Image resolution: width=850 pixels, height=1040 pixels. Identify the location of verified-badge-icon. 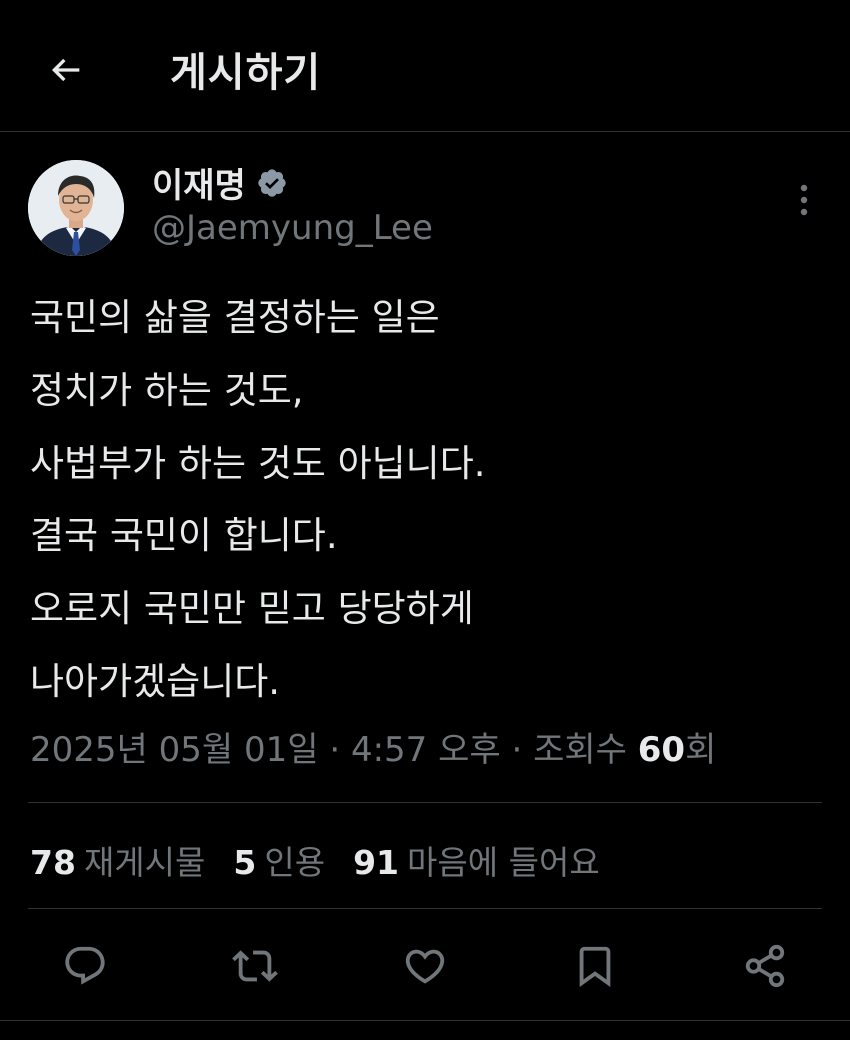
(272, 183).